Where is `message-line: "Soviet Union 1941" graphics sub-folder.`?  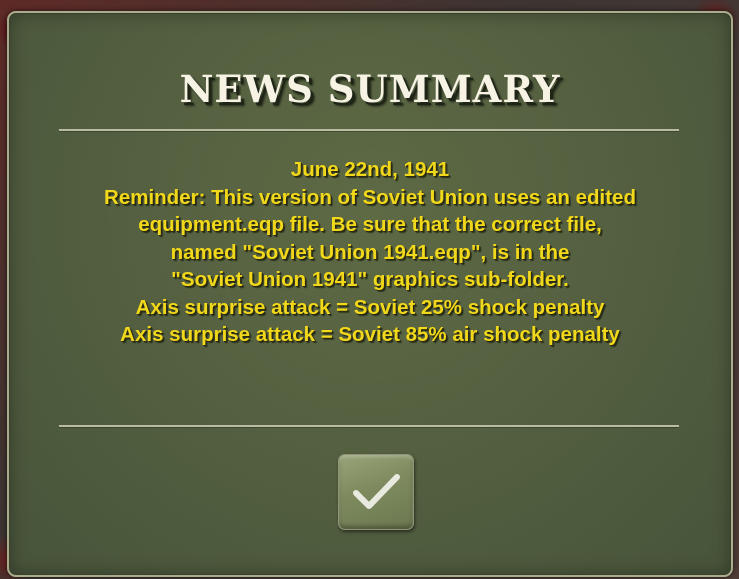
message-line: "Soviet Union 1941" graphics sub-folder. is located at coordinates (370, 279).